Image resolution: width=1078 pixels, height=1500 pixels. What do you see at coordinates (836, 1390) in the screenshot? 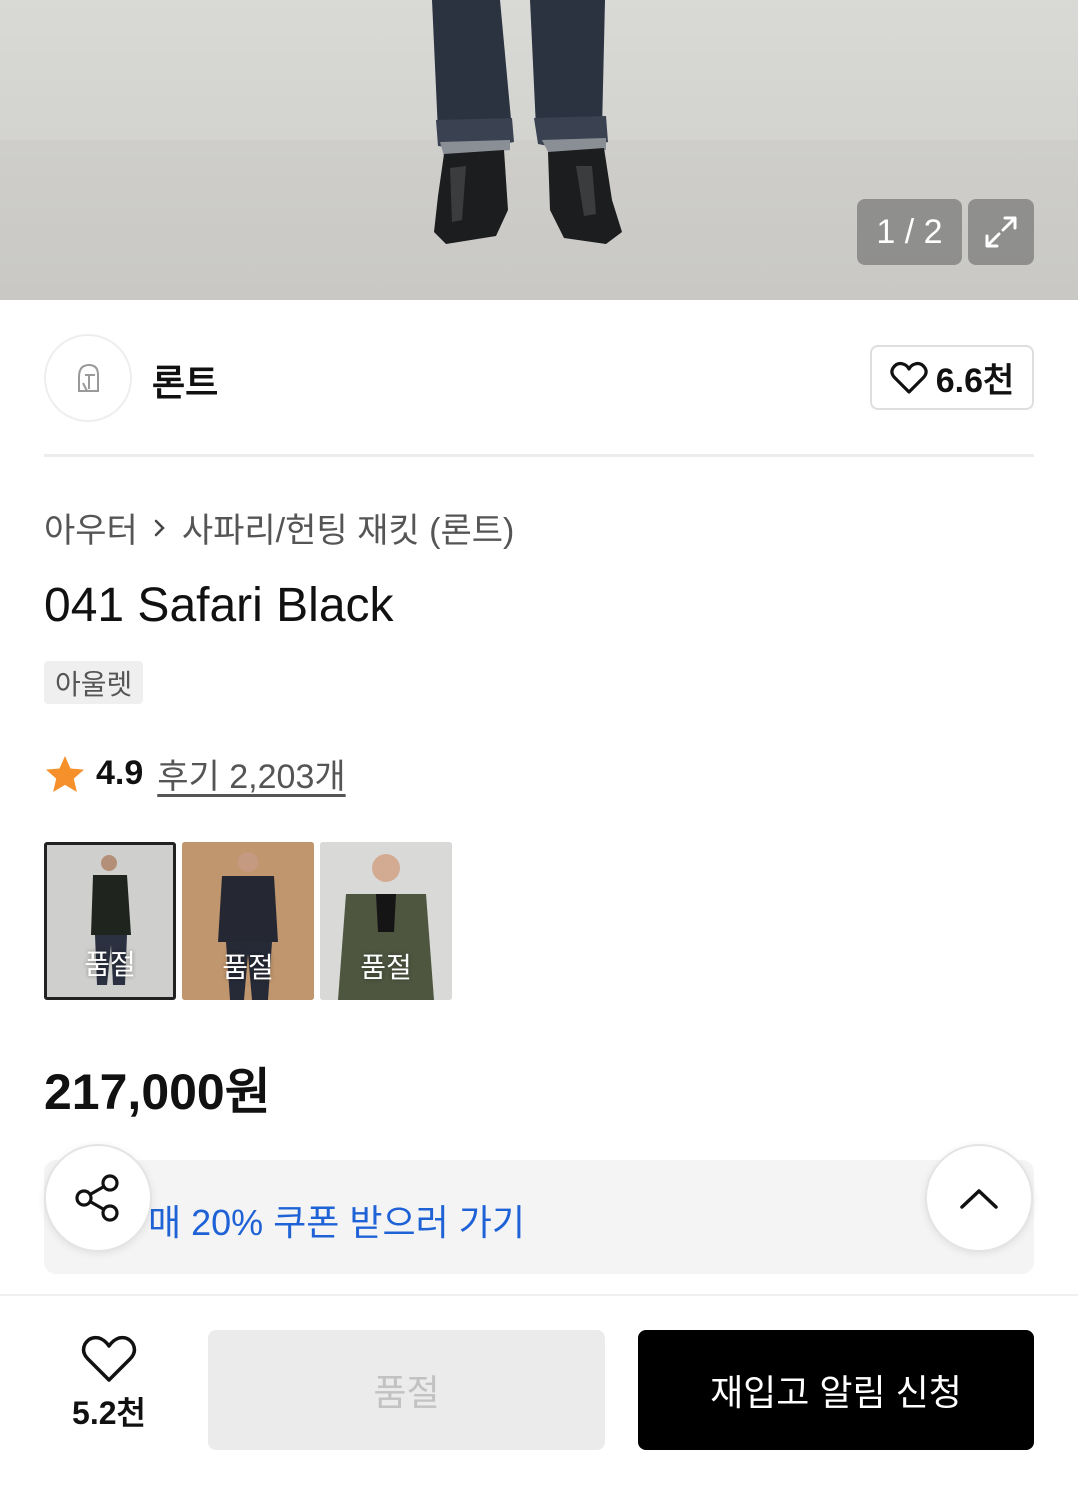
I see `restock-alert-button: 재입고 알림 신청` at bounding box center [836, 1390].